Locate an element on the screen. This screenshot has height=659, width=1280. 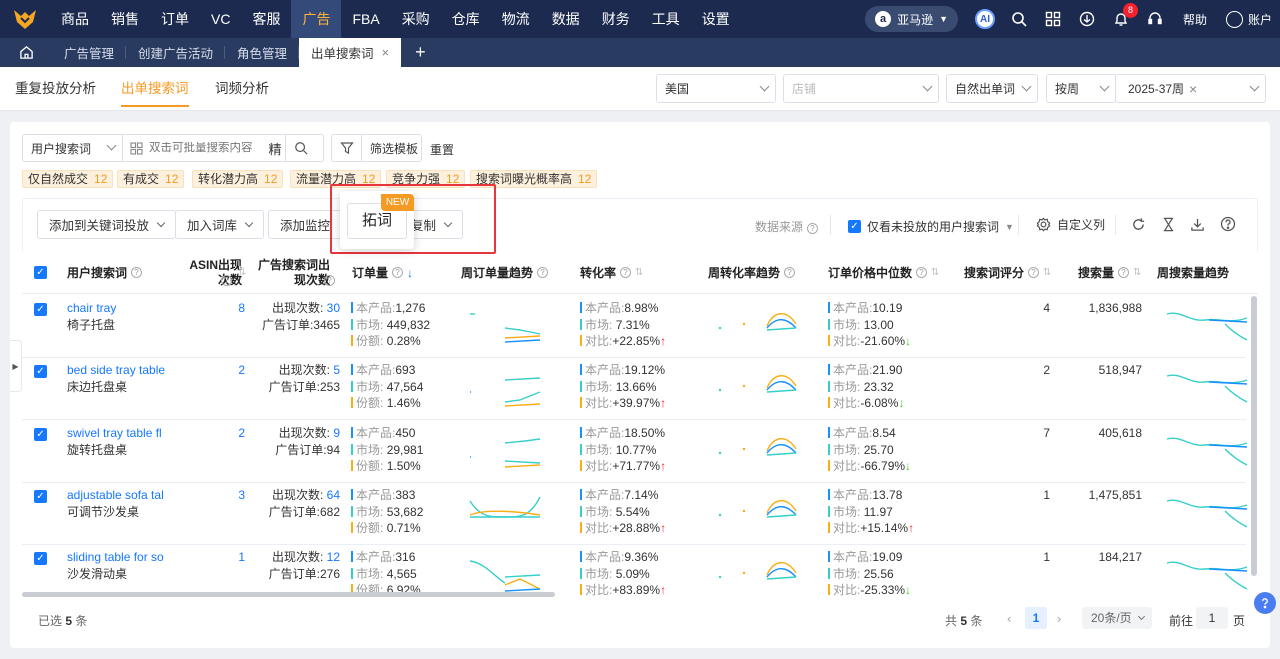
new-badge: NEW is located at coordinates (397, 202).